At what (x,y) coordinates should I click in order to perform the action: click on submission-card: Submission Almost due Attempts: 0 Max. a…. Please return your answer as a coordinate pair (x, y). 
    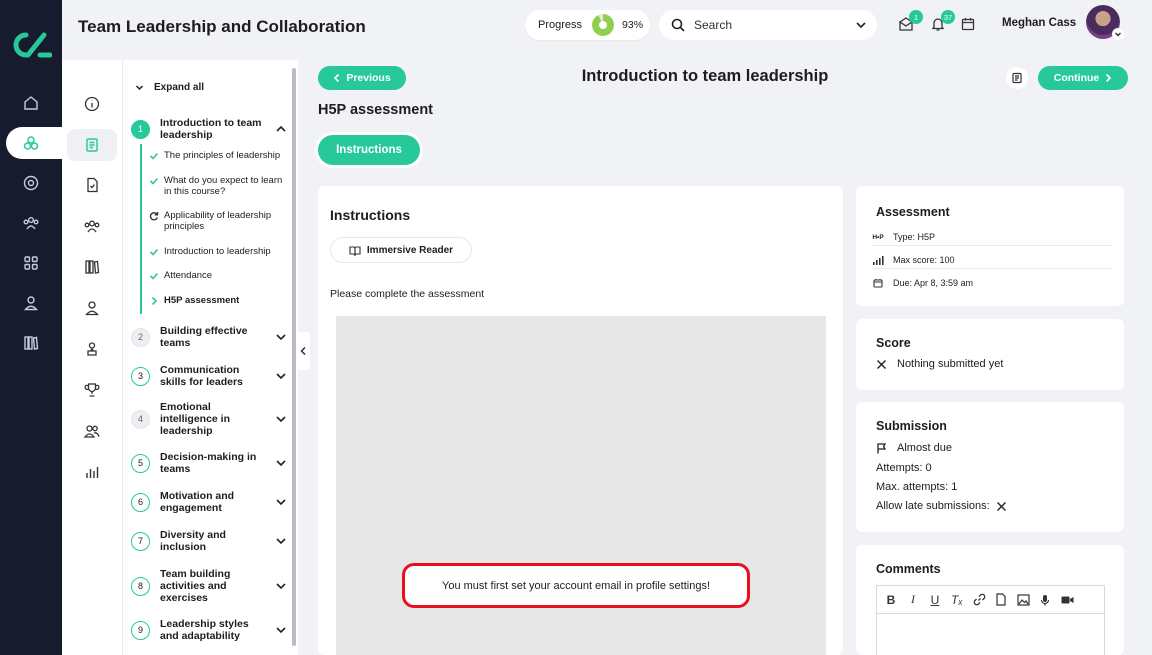
    Looking at the image, I should click on (990, 467).